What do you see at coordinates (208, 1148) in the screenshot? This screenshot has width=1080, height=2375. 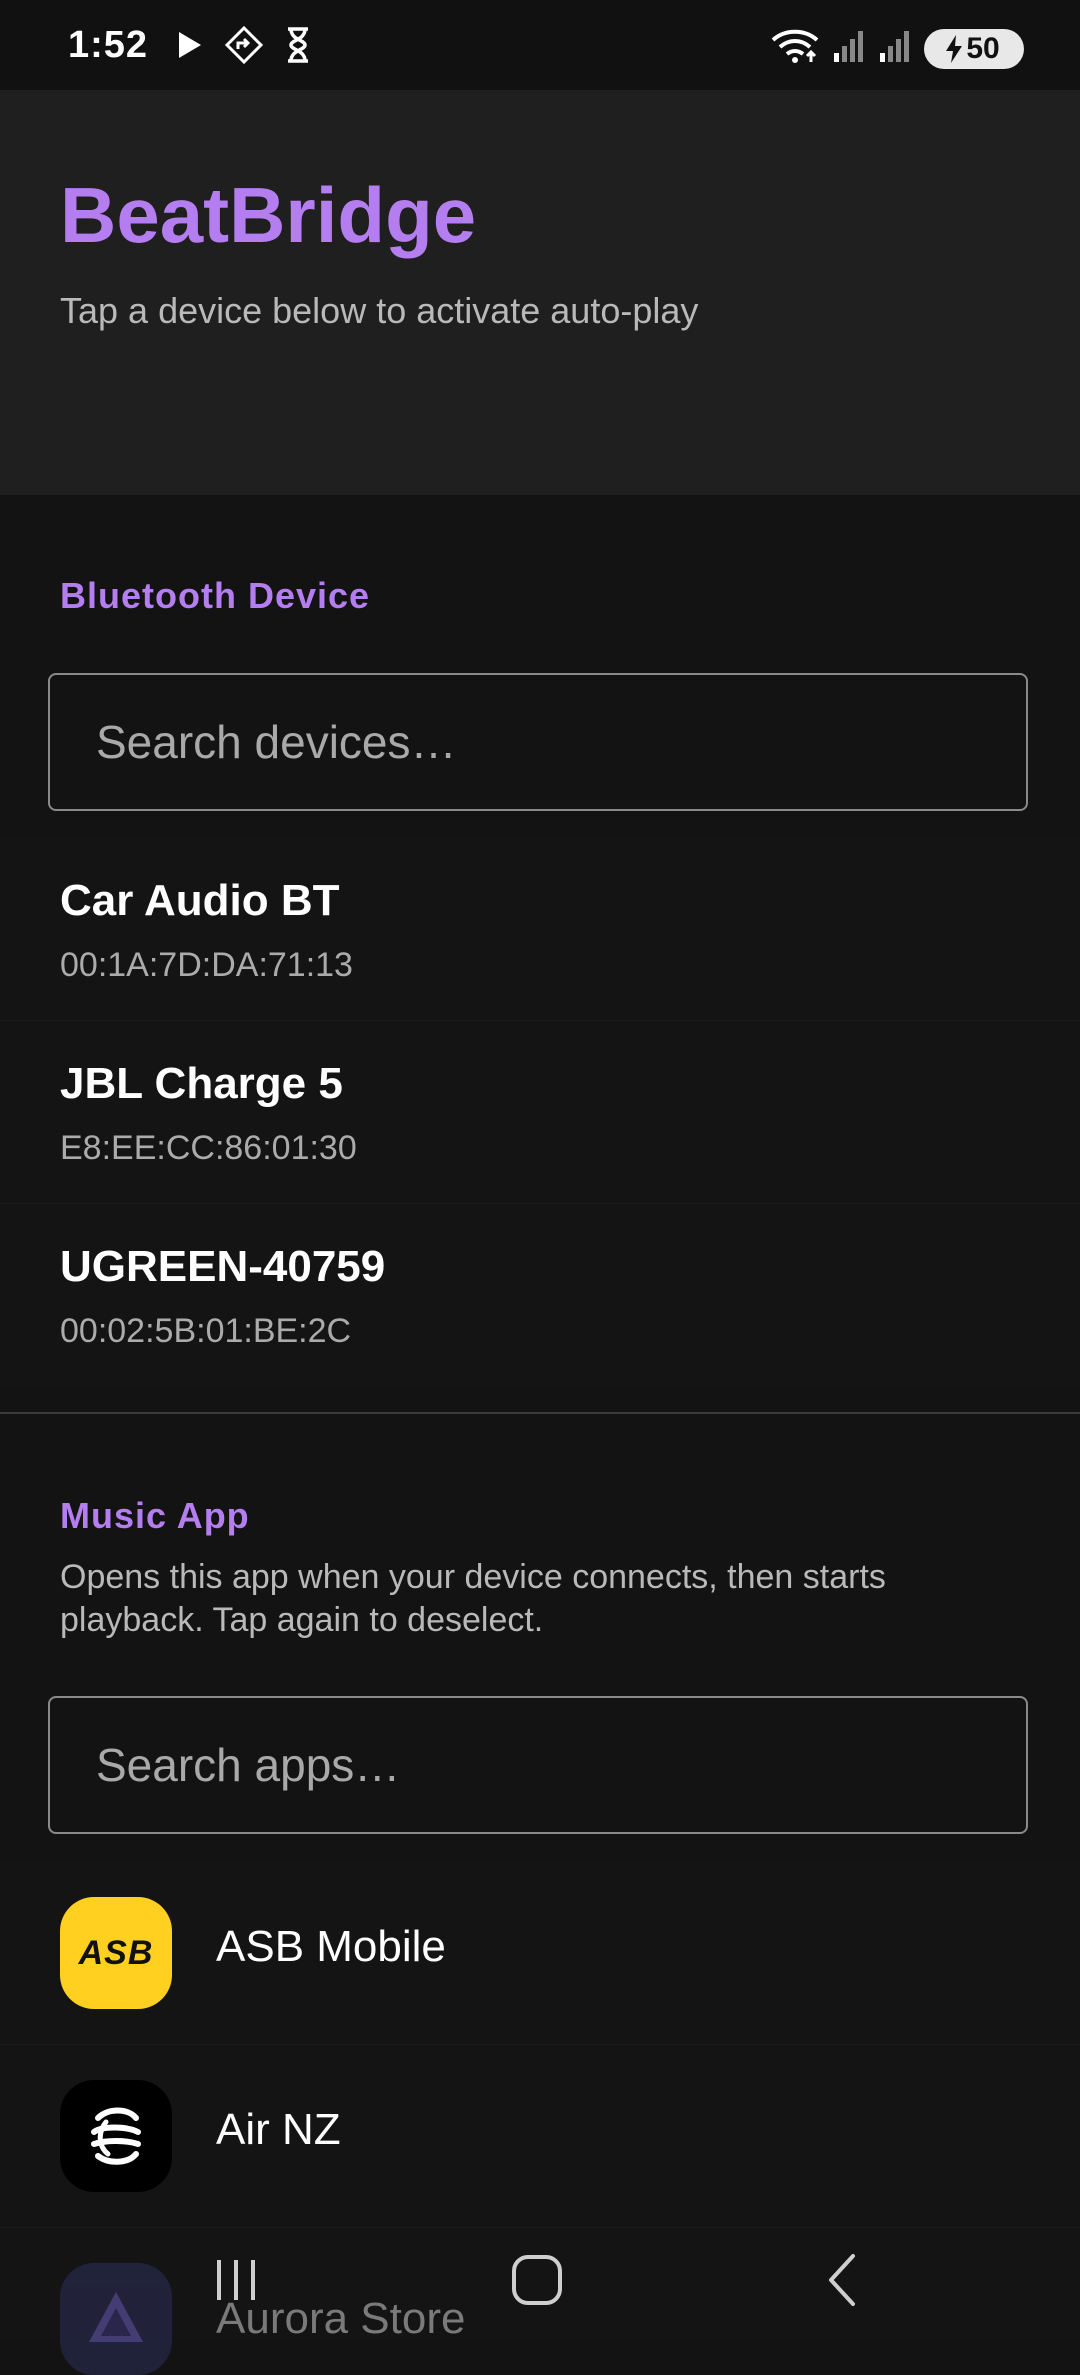 I see `device-mac: E8:EE:CC:86:01:30` at bounding box center [208, 1148].